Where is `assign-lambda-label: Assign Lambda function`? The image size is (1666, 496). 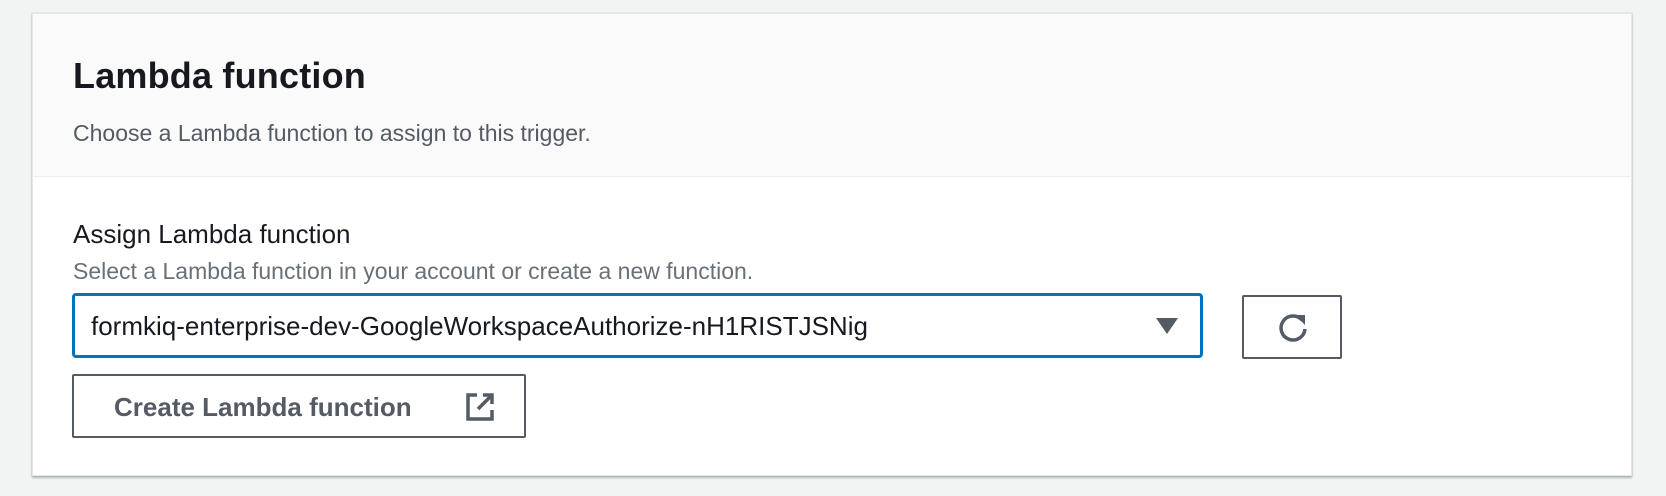 assign-lambda-label: Assign Lambda function is located at coordinates (212, 234).